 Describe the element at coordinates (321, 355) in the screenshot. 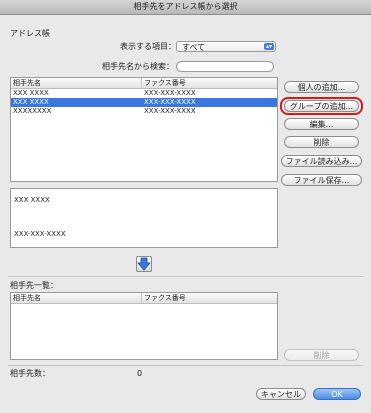

I see `recipients-delete-button: 削除` at that location.